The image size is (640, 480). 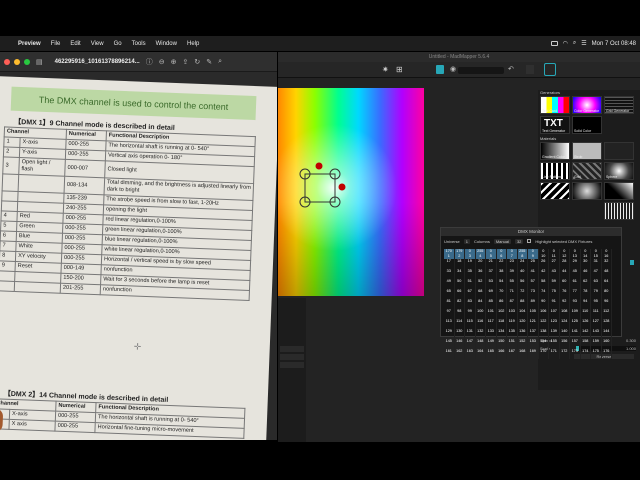 What do you see at coordinates (523, 354) in the screenshot?
I see `dmx-channel-cell: 168` at bounding box center [523, 354].